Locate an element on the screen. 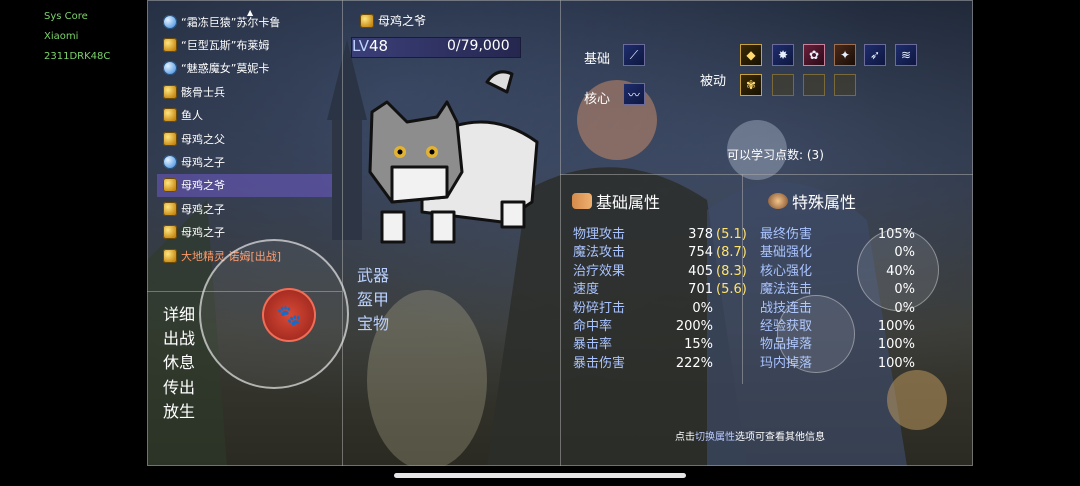 This screenshot has width=1080, height=486. stat-label: 基础强化 is located at coordinates (786, 253).